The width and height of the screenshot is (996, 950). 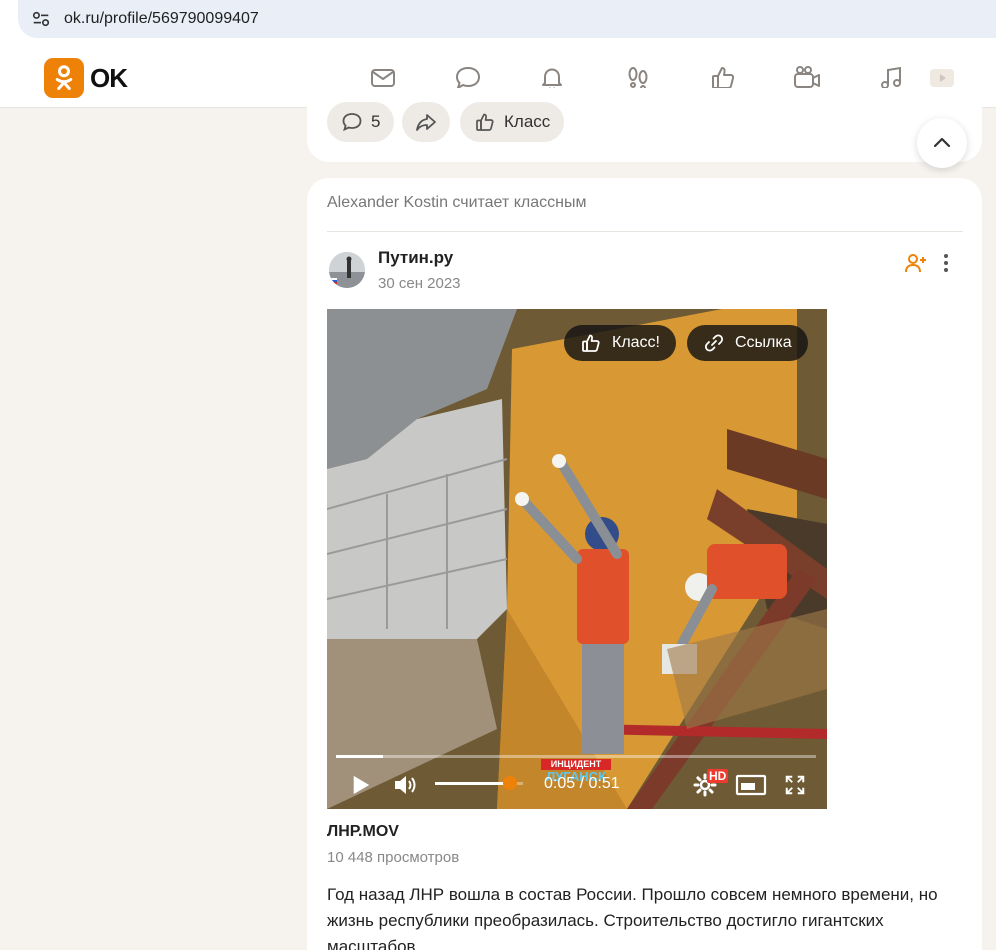 I want to click on author-name: Путин.ру, so click(x=415, y=258).